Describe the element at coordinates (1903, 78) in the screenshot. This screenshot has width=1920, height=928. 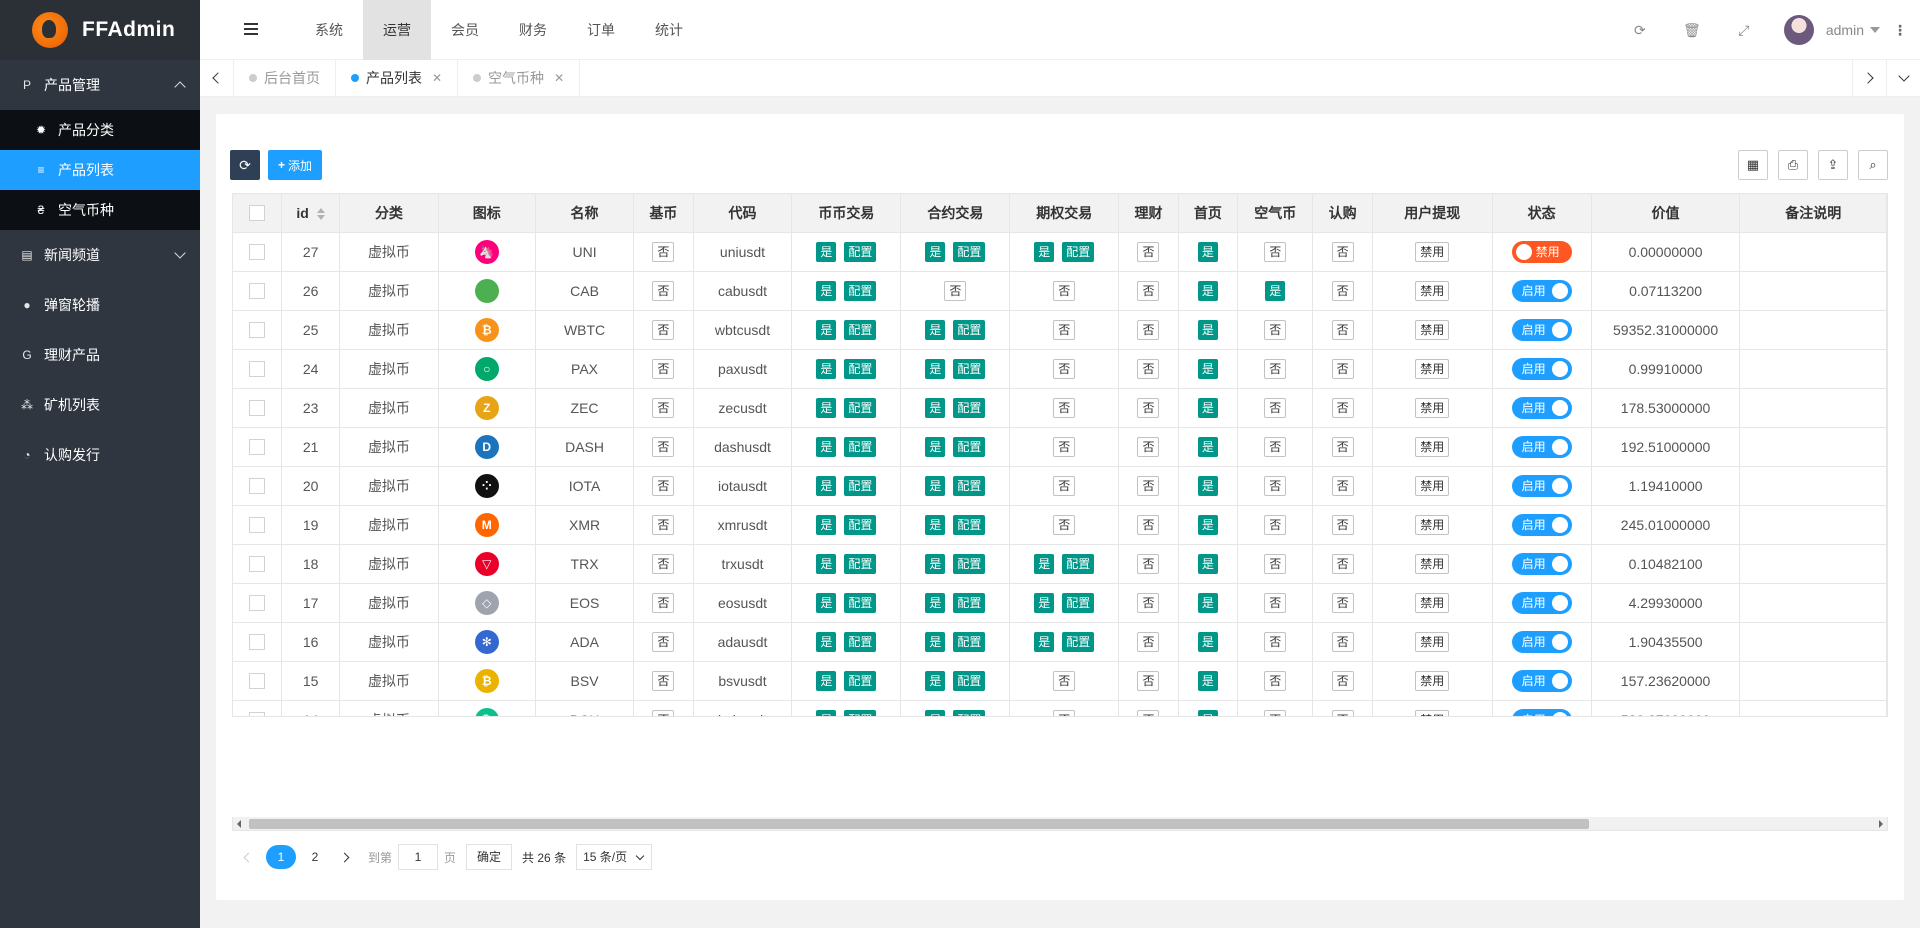
I see `tabs-menu-icon` at that location.